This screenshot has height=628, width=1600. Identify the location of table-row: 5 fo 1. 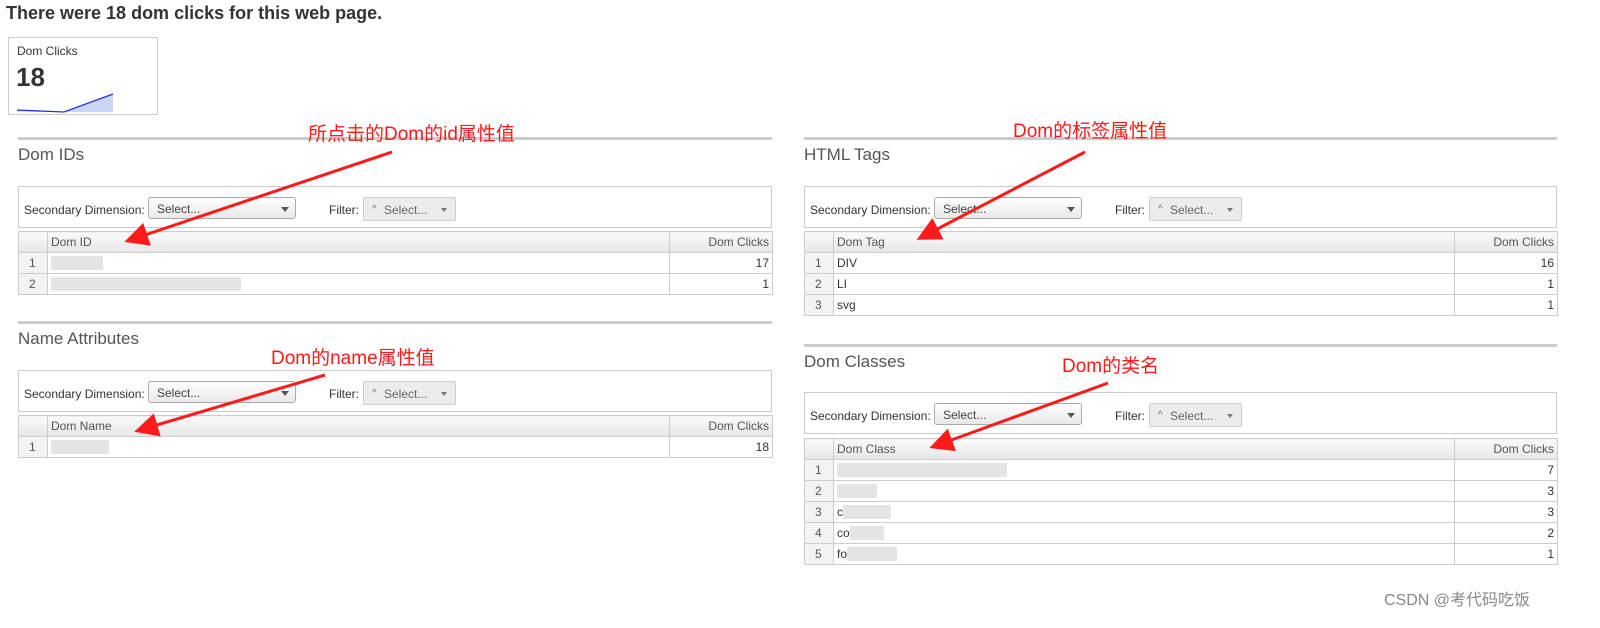
(1181, 554).